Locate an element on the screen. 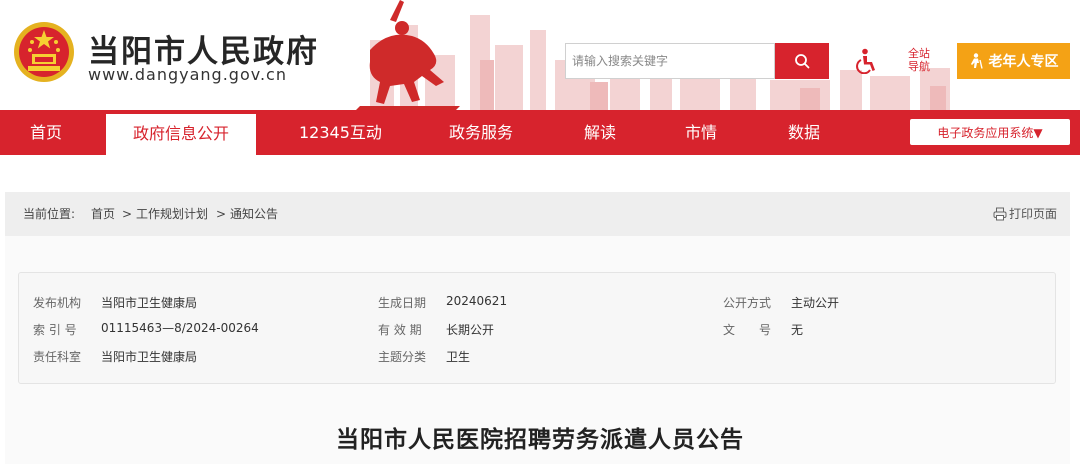 The height and width of the screenshot is (464, 1080). printer-icon is located at coordinates (1000, 214).